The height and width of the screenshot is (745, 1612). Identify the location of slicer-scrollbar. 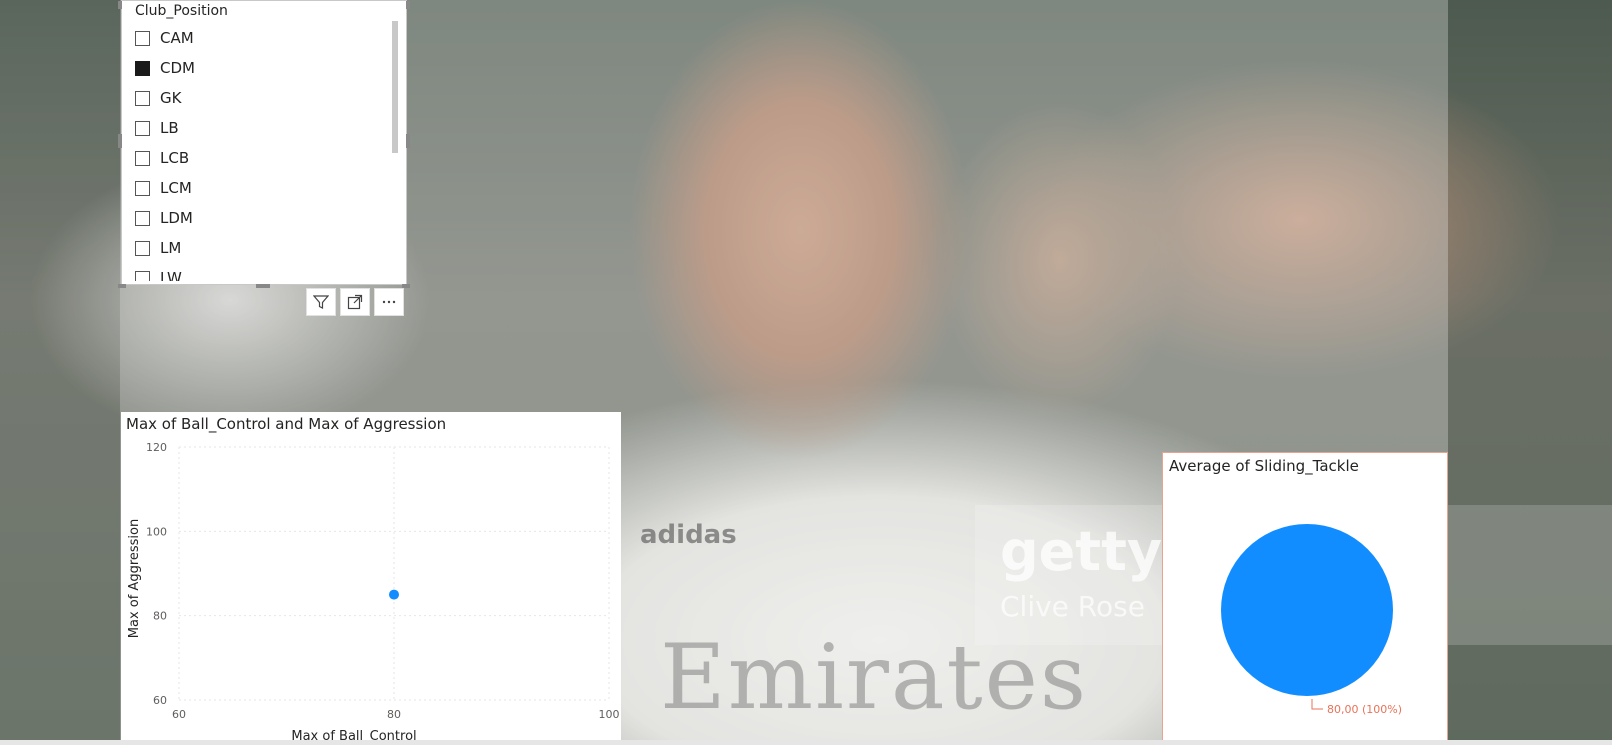
(395, 87).